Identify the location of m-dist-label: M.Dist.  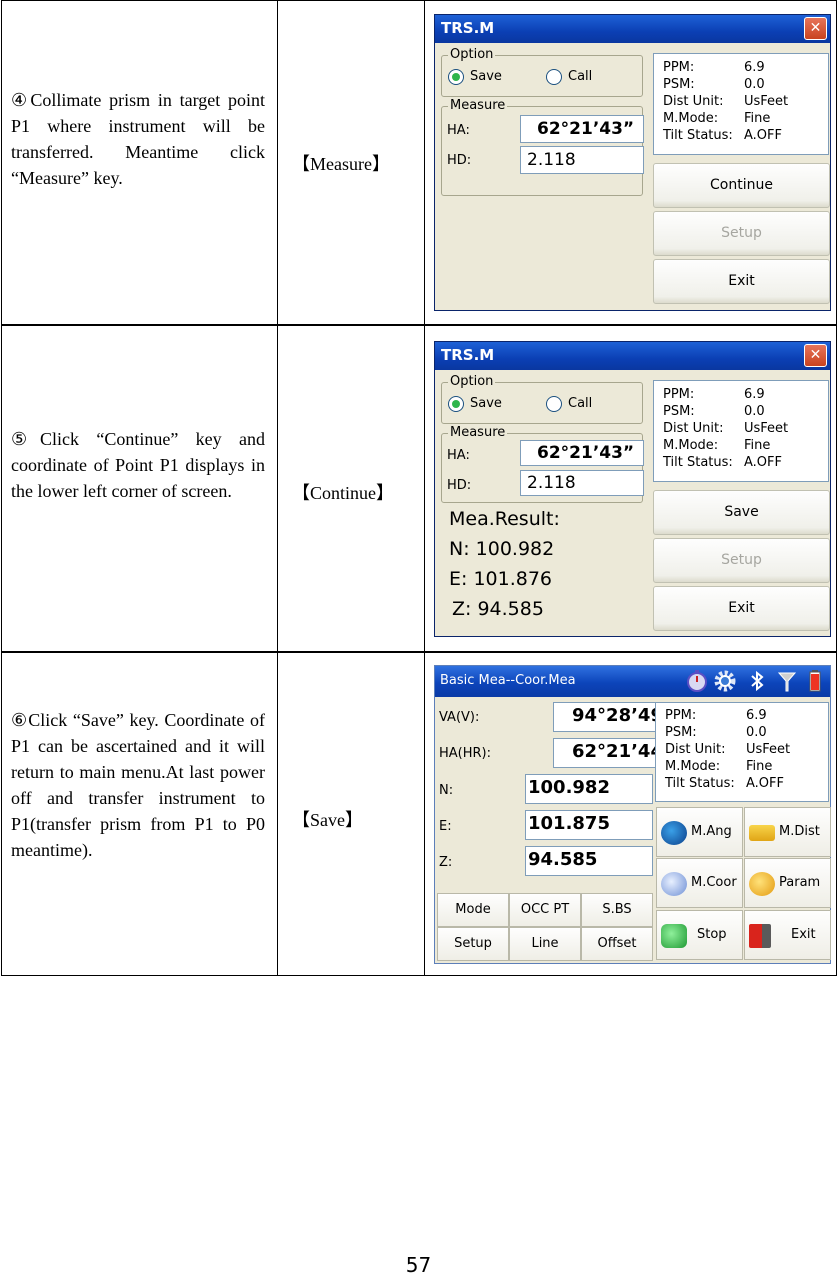
(799, 831).